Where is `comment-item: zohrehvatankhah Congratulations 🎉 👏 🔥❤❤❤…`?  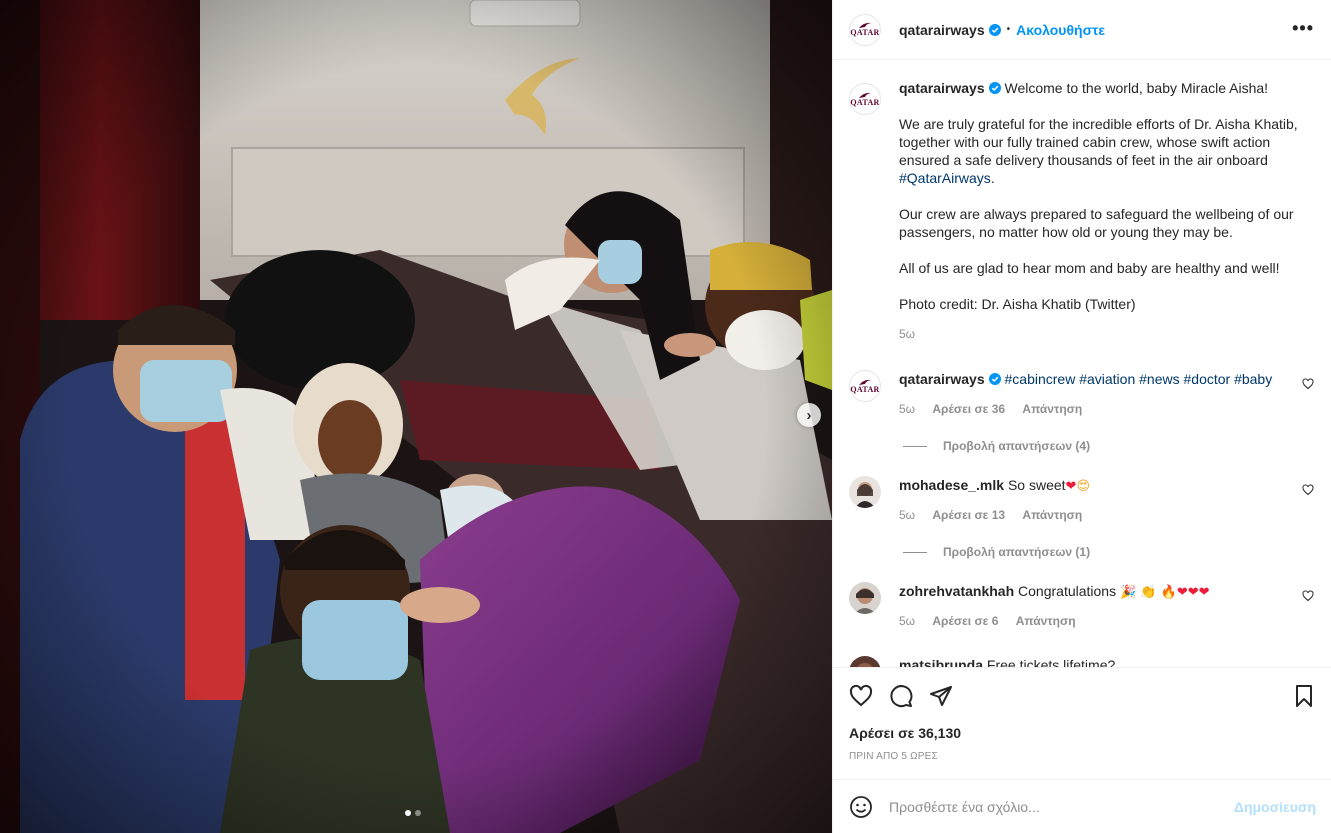
comment-item: zohrehvatankhah Congratulations 🎉 👏 🔥❤❤❤… is located at coordinates (1082, 605).